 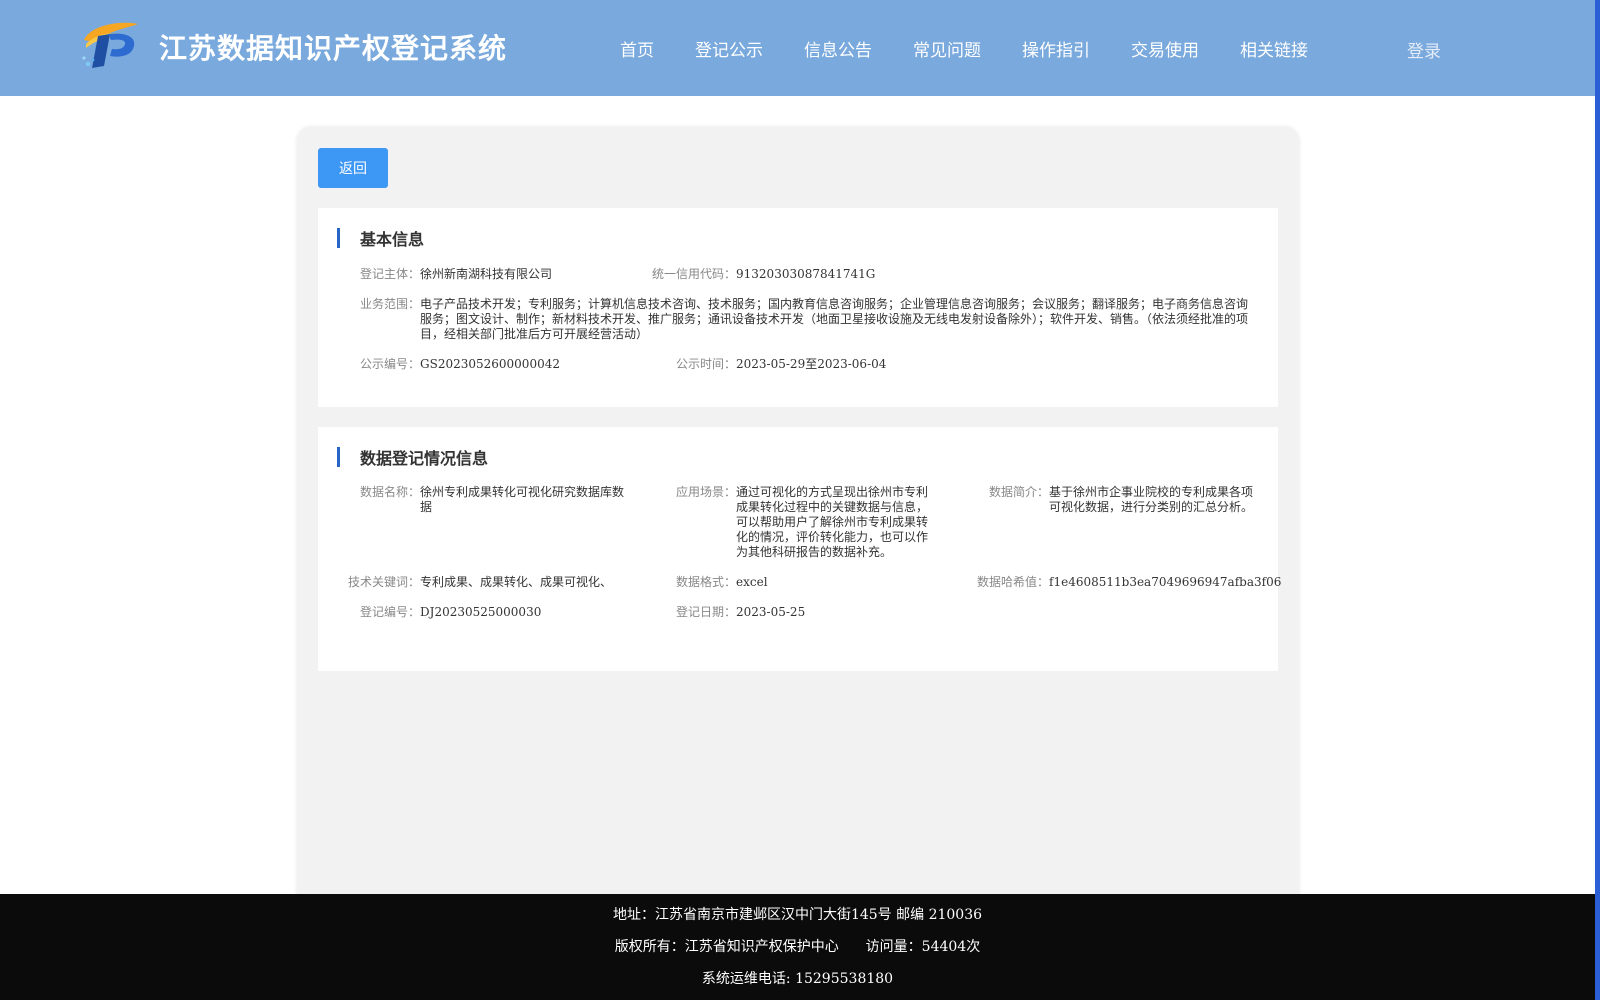 I want to click on data-intro-value: 基于徐州市企事业院校的专利成果各项可视化数据，进行分类别的汇总分析。, so click(x=1151, y=499).